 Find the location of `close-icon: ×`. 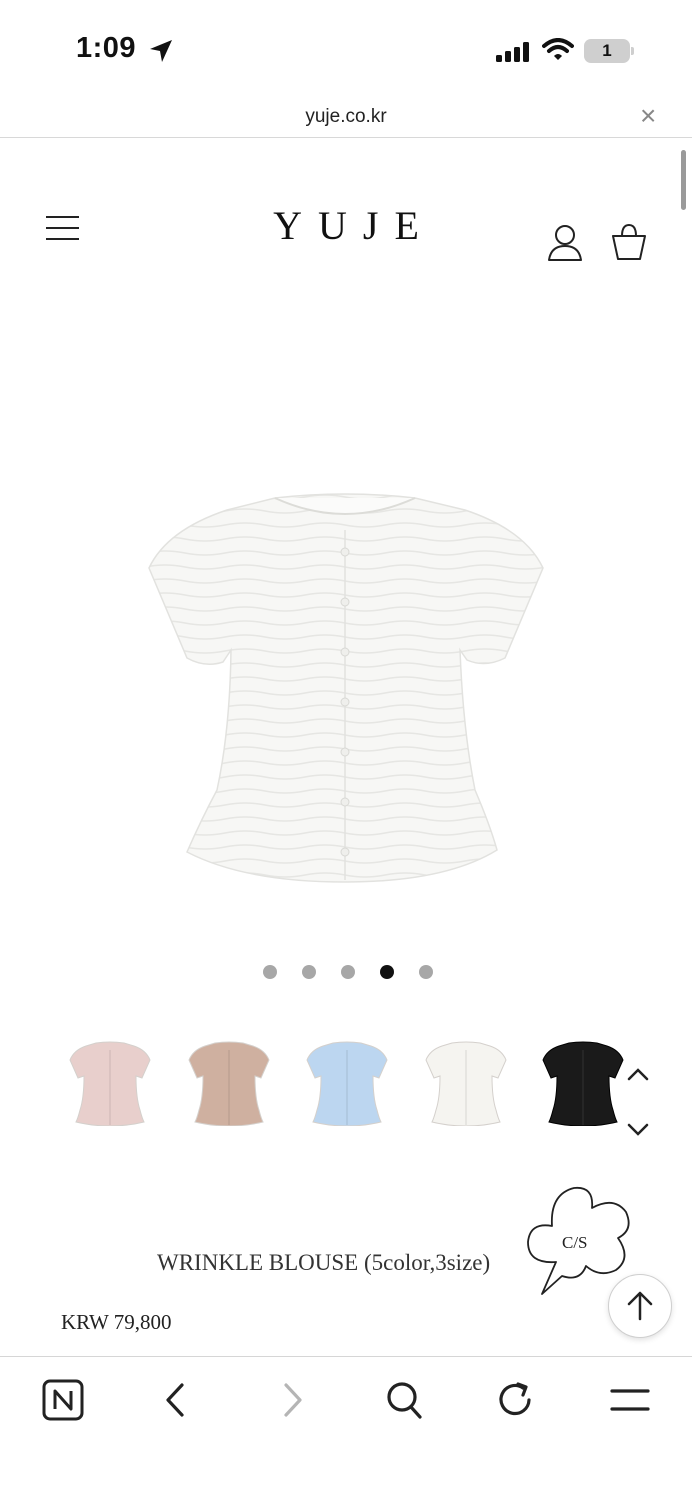

close-icon: × is located at coordinates (648, 116).